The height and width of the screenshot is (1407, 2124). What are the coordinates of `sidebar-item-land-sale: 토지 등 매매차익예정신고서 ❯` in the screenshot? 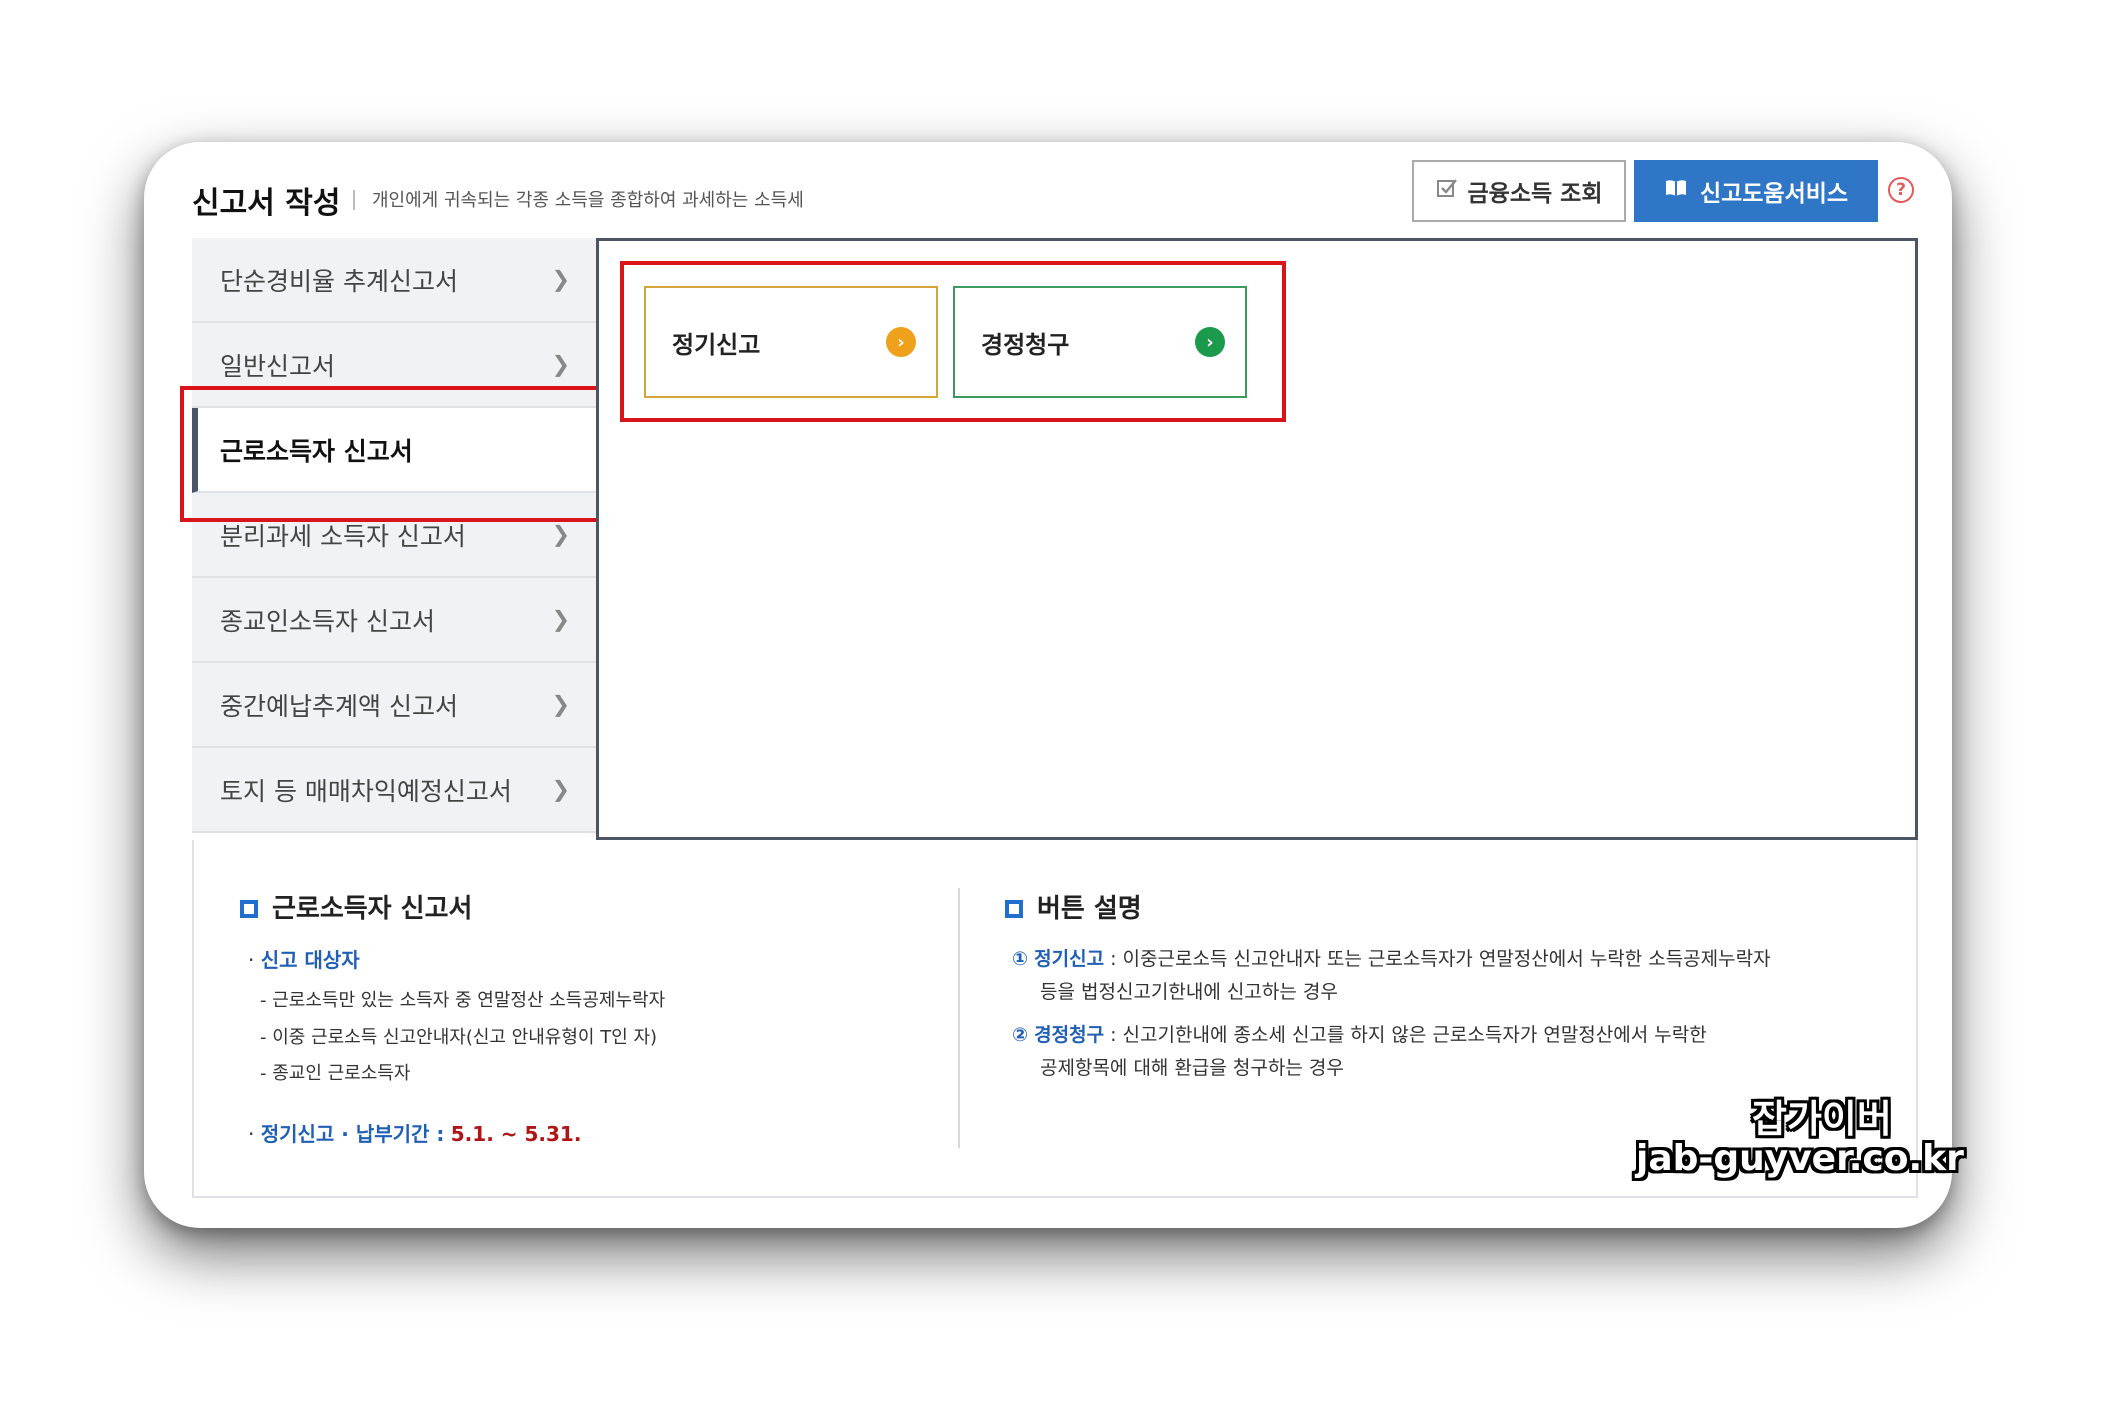 It's located at (394, 790).